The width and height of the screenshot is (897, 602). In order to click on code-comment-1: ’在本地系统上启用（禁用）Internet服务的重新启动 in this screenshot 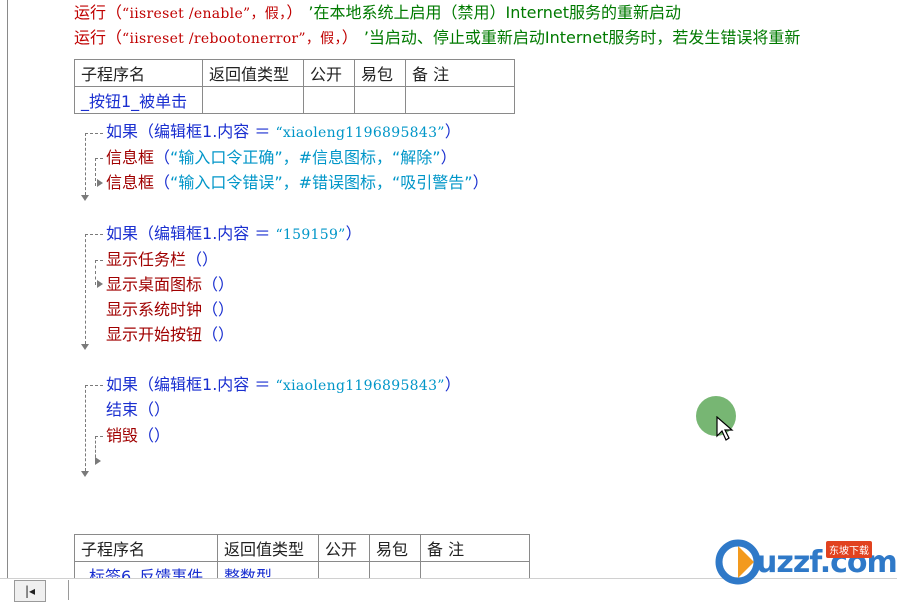, I will do `click(495, 12)`.